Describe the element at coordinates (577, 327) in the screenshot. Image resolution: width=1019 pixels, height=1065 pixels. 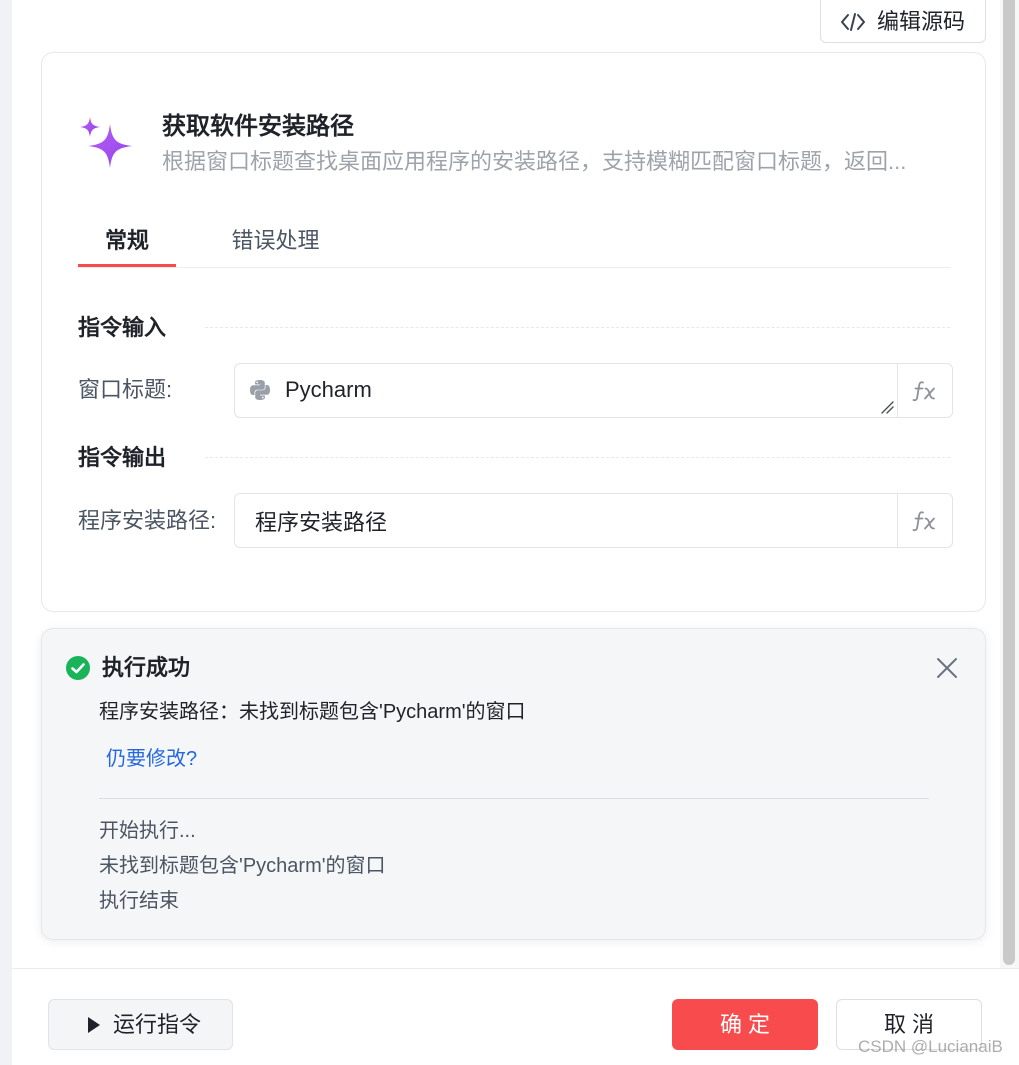
I see `input-section-divider` at that location.